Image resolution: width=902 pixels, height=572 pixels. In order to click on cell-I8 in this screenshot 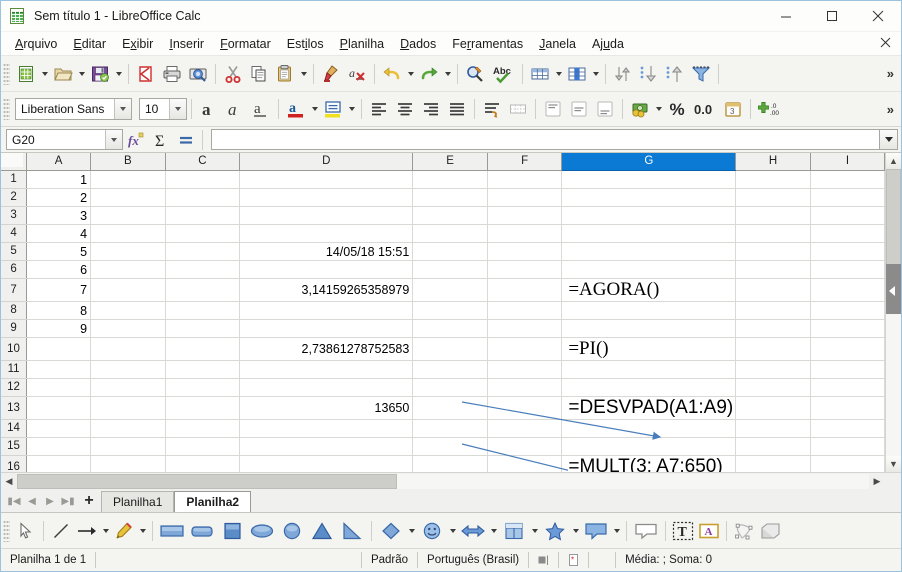, I will do `click(847, 310)`.